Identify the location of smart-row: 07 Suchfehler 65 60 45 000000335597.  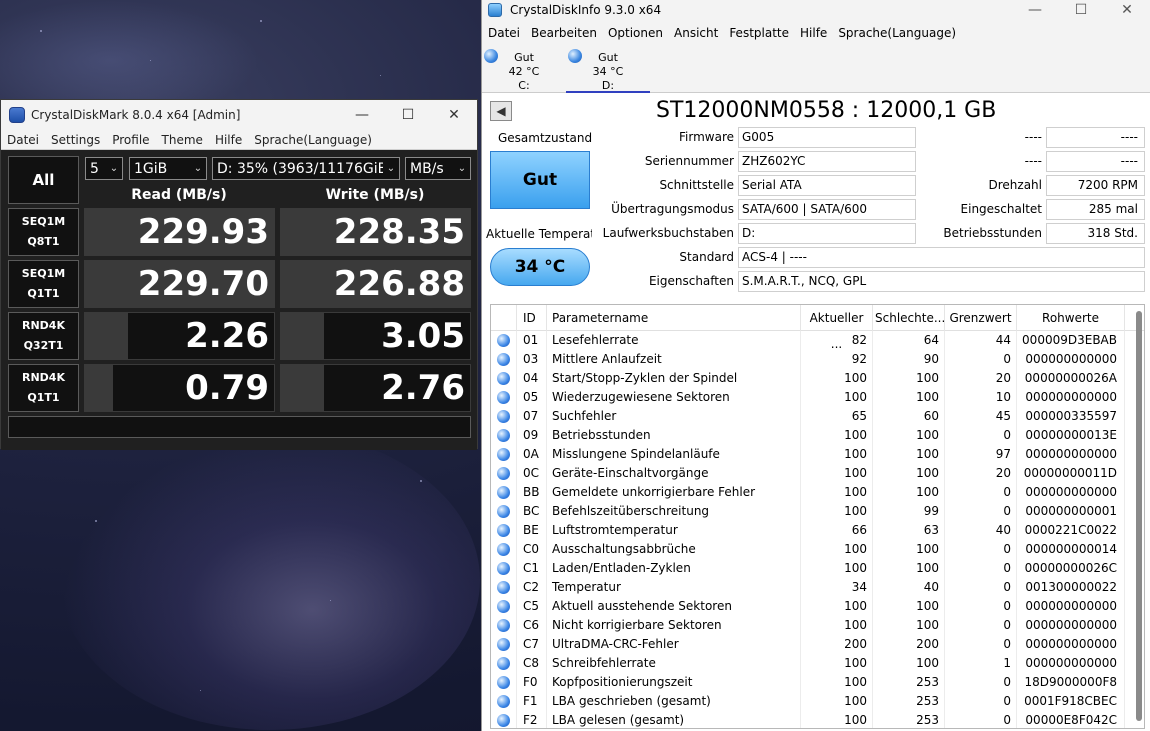
(817, 416).